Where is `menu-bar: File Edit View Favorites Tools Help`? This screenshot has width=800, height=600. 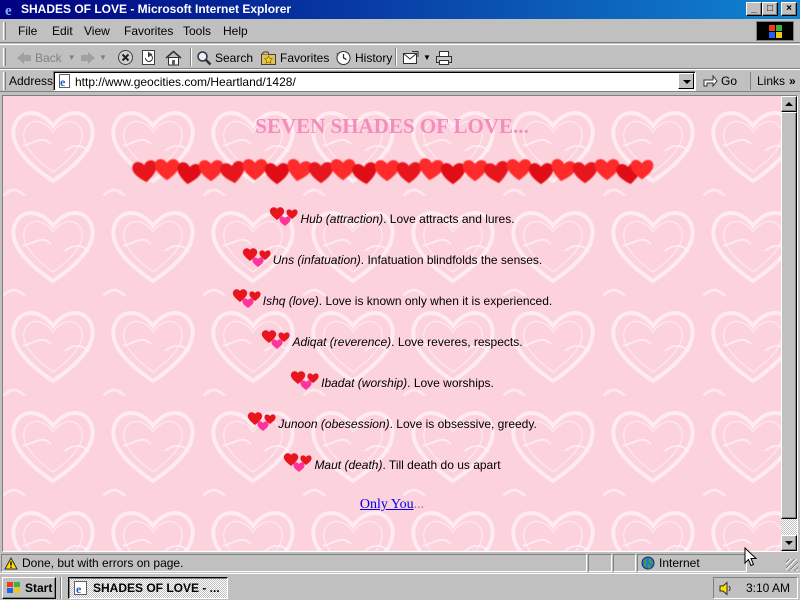
menu-bar: File Edit View Favorites Tools Help is located at coordinates (400, 31).